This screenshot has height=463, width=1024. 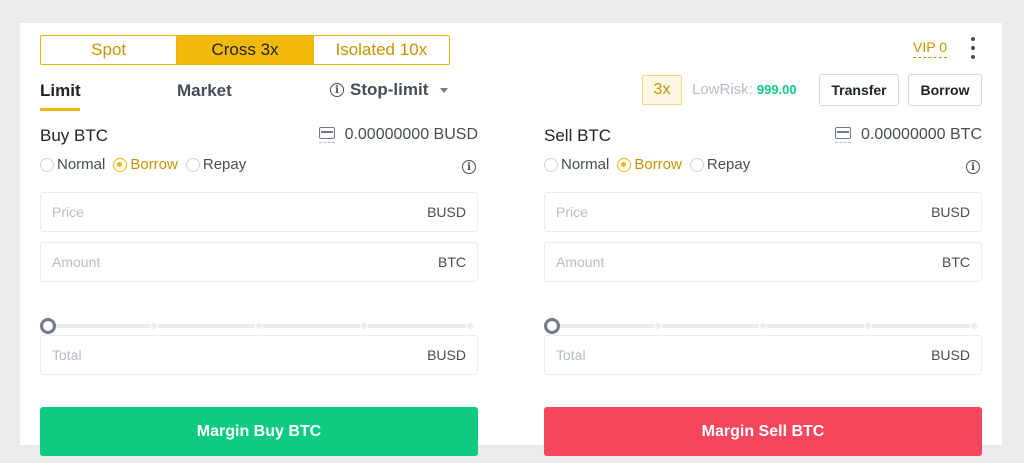 What do you see at coordinates (60, 91) in the screenshot?
I see `tab-limit: Limit` at bounding box center [60, 91].